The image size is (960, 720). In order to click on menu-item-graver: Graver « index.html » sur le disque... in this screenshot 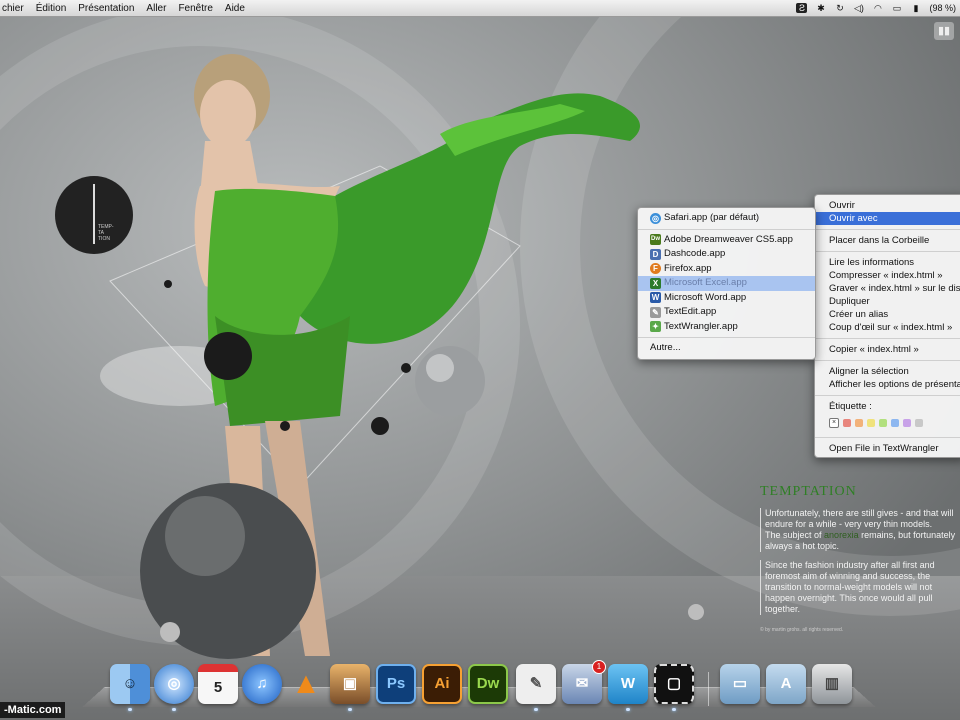, I will do `click(887, 288)`.